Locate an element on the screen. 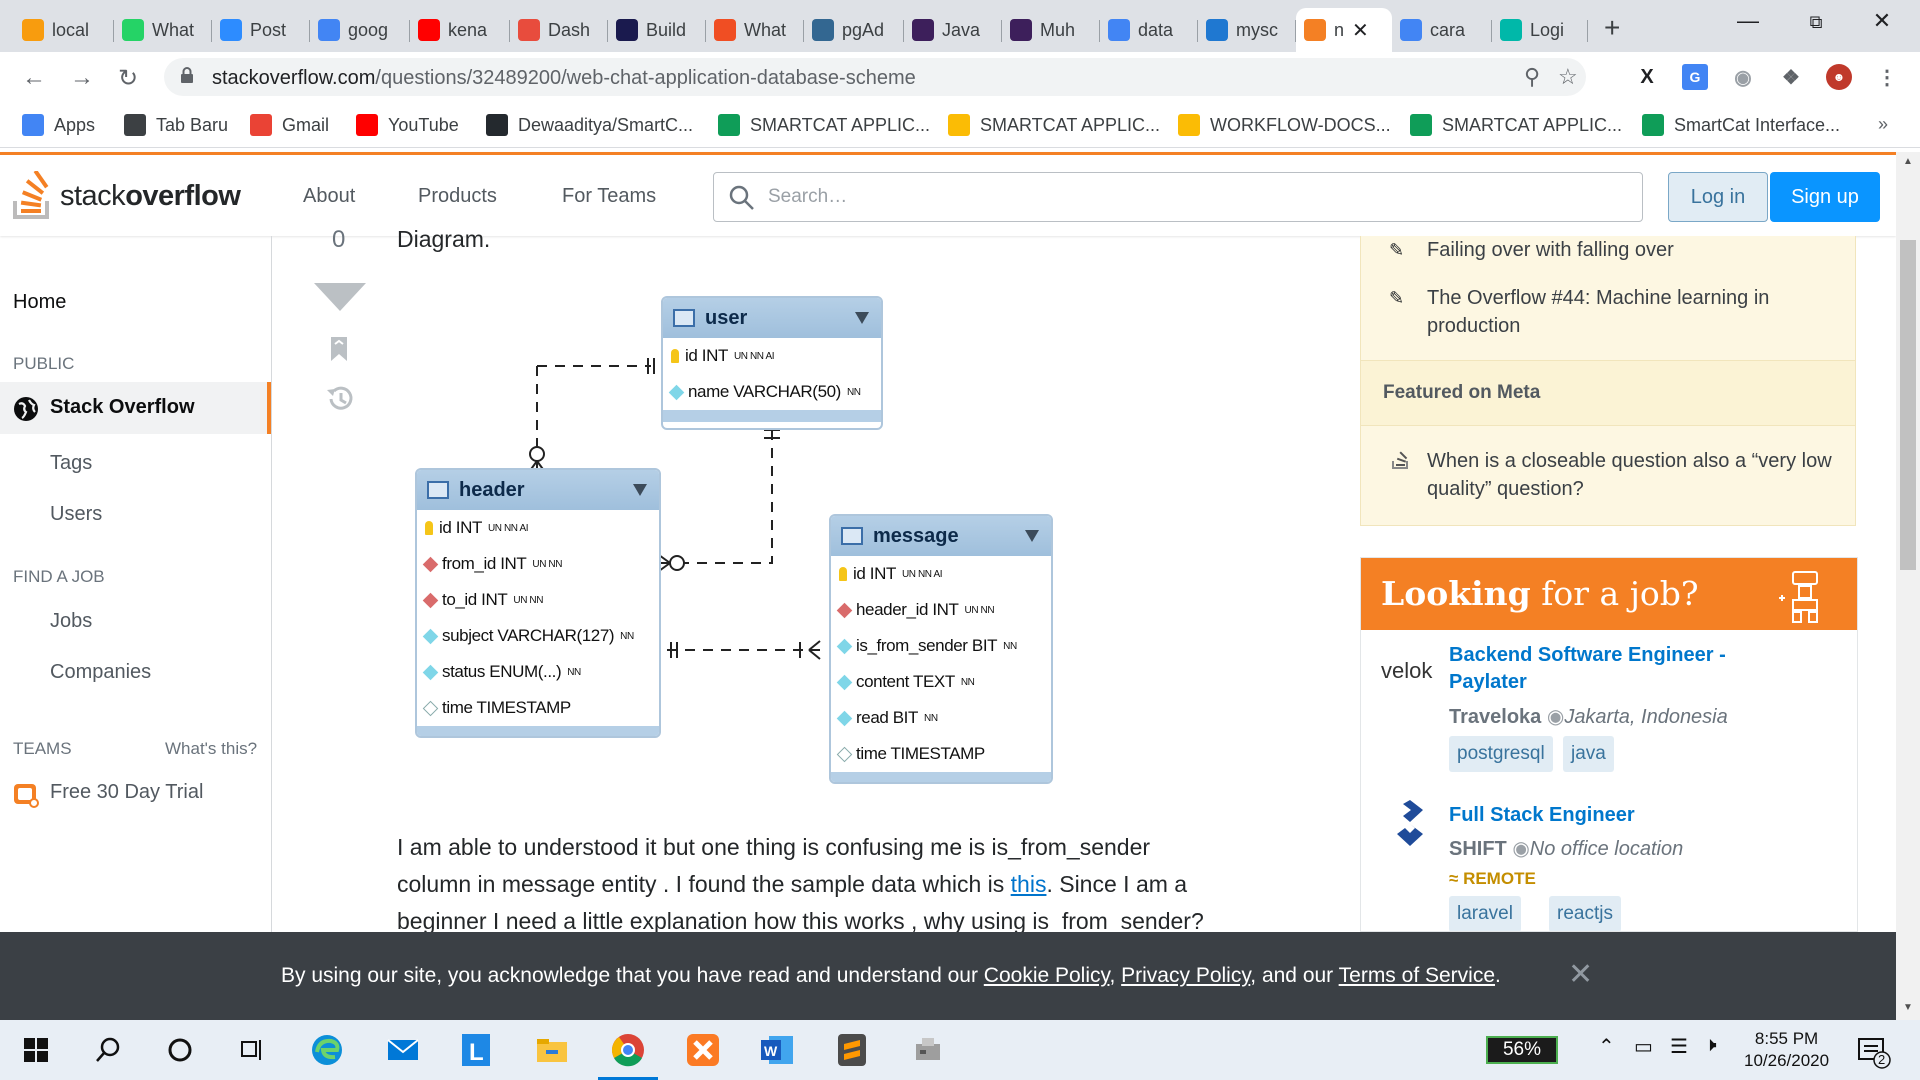 The width and height of the screenshot is (1920, 1080). nav-users: Users is located at coordinates (76, 514).